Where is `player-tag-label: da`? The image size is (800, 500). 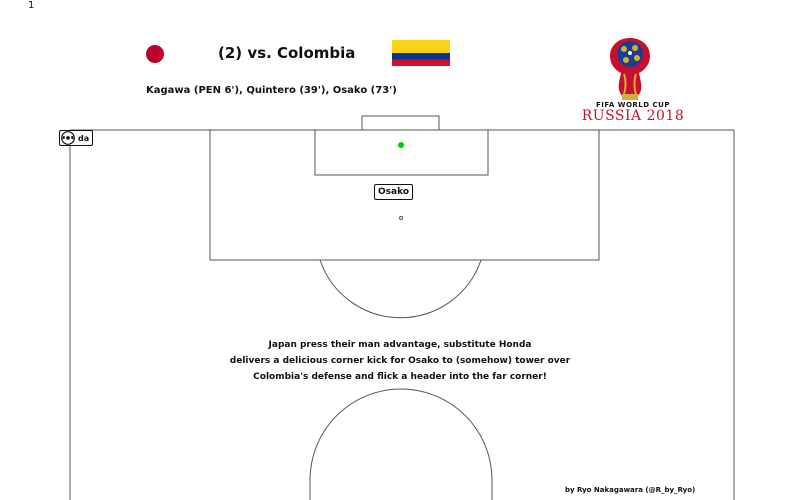 player-tag-label: da is located at coordinates (84, 138).